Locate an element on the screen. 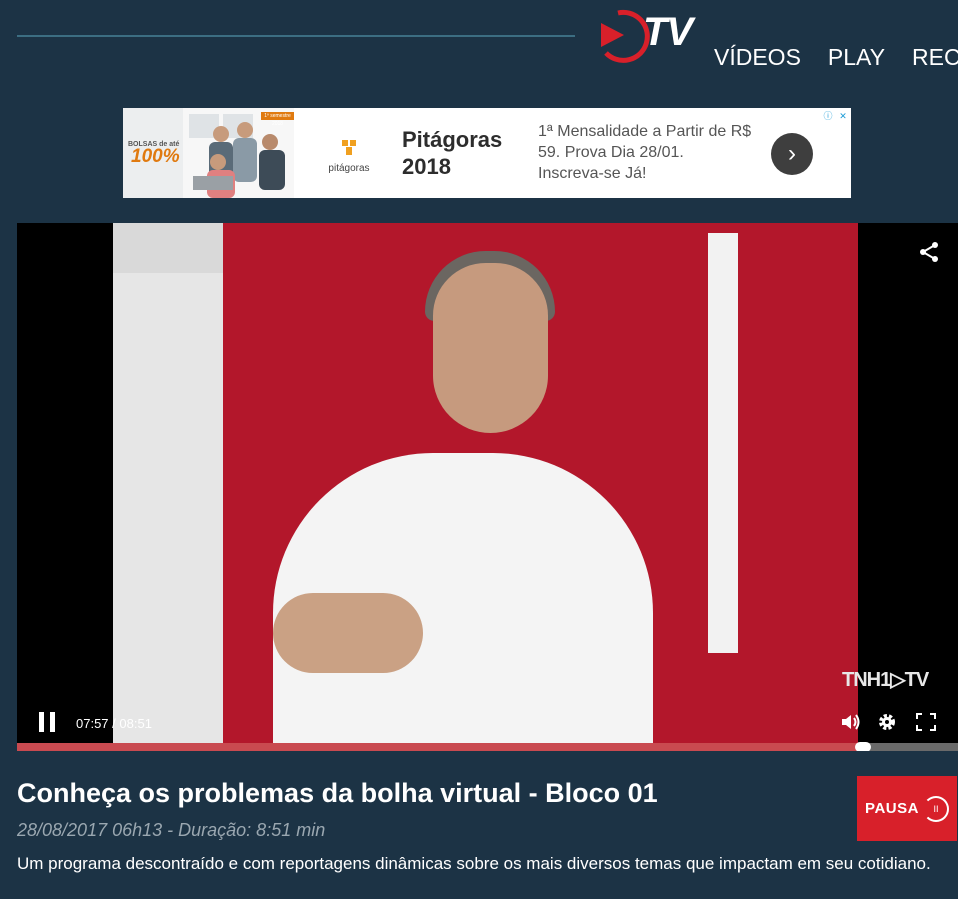 Image resolution: width=958 pixels, height=899 pixels. nav-item-play: PLAY is located at coordinates (856, 57).